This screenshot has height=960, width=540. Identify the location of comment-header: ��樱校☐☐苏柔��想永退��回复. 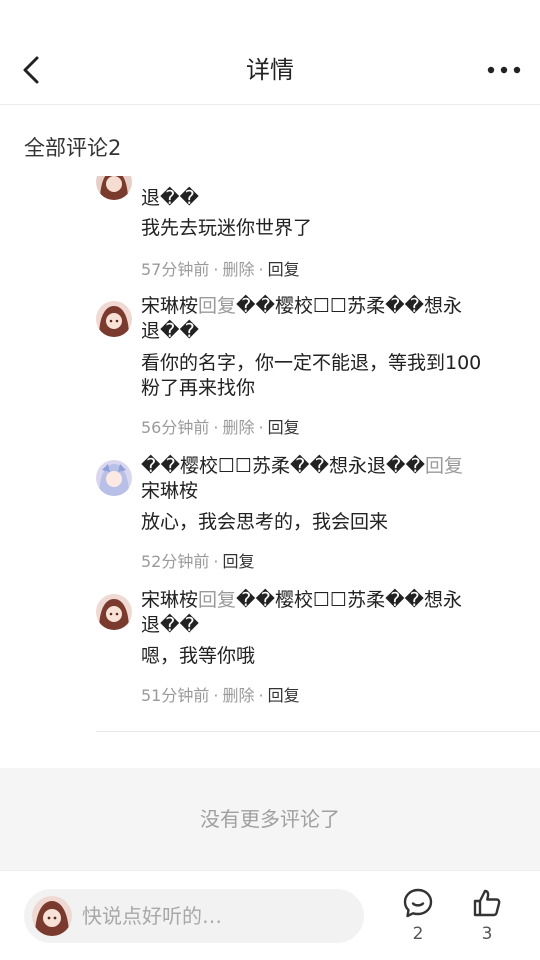
(331, 466).